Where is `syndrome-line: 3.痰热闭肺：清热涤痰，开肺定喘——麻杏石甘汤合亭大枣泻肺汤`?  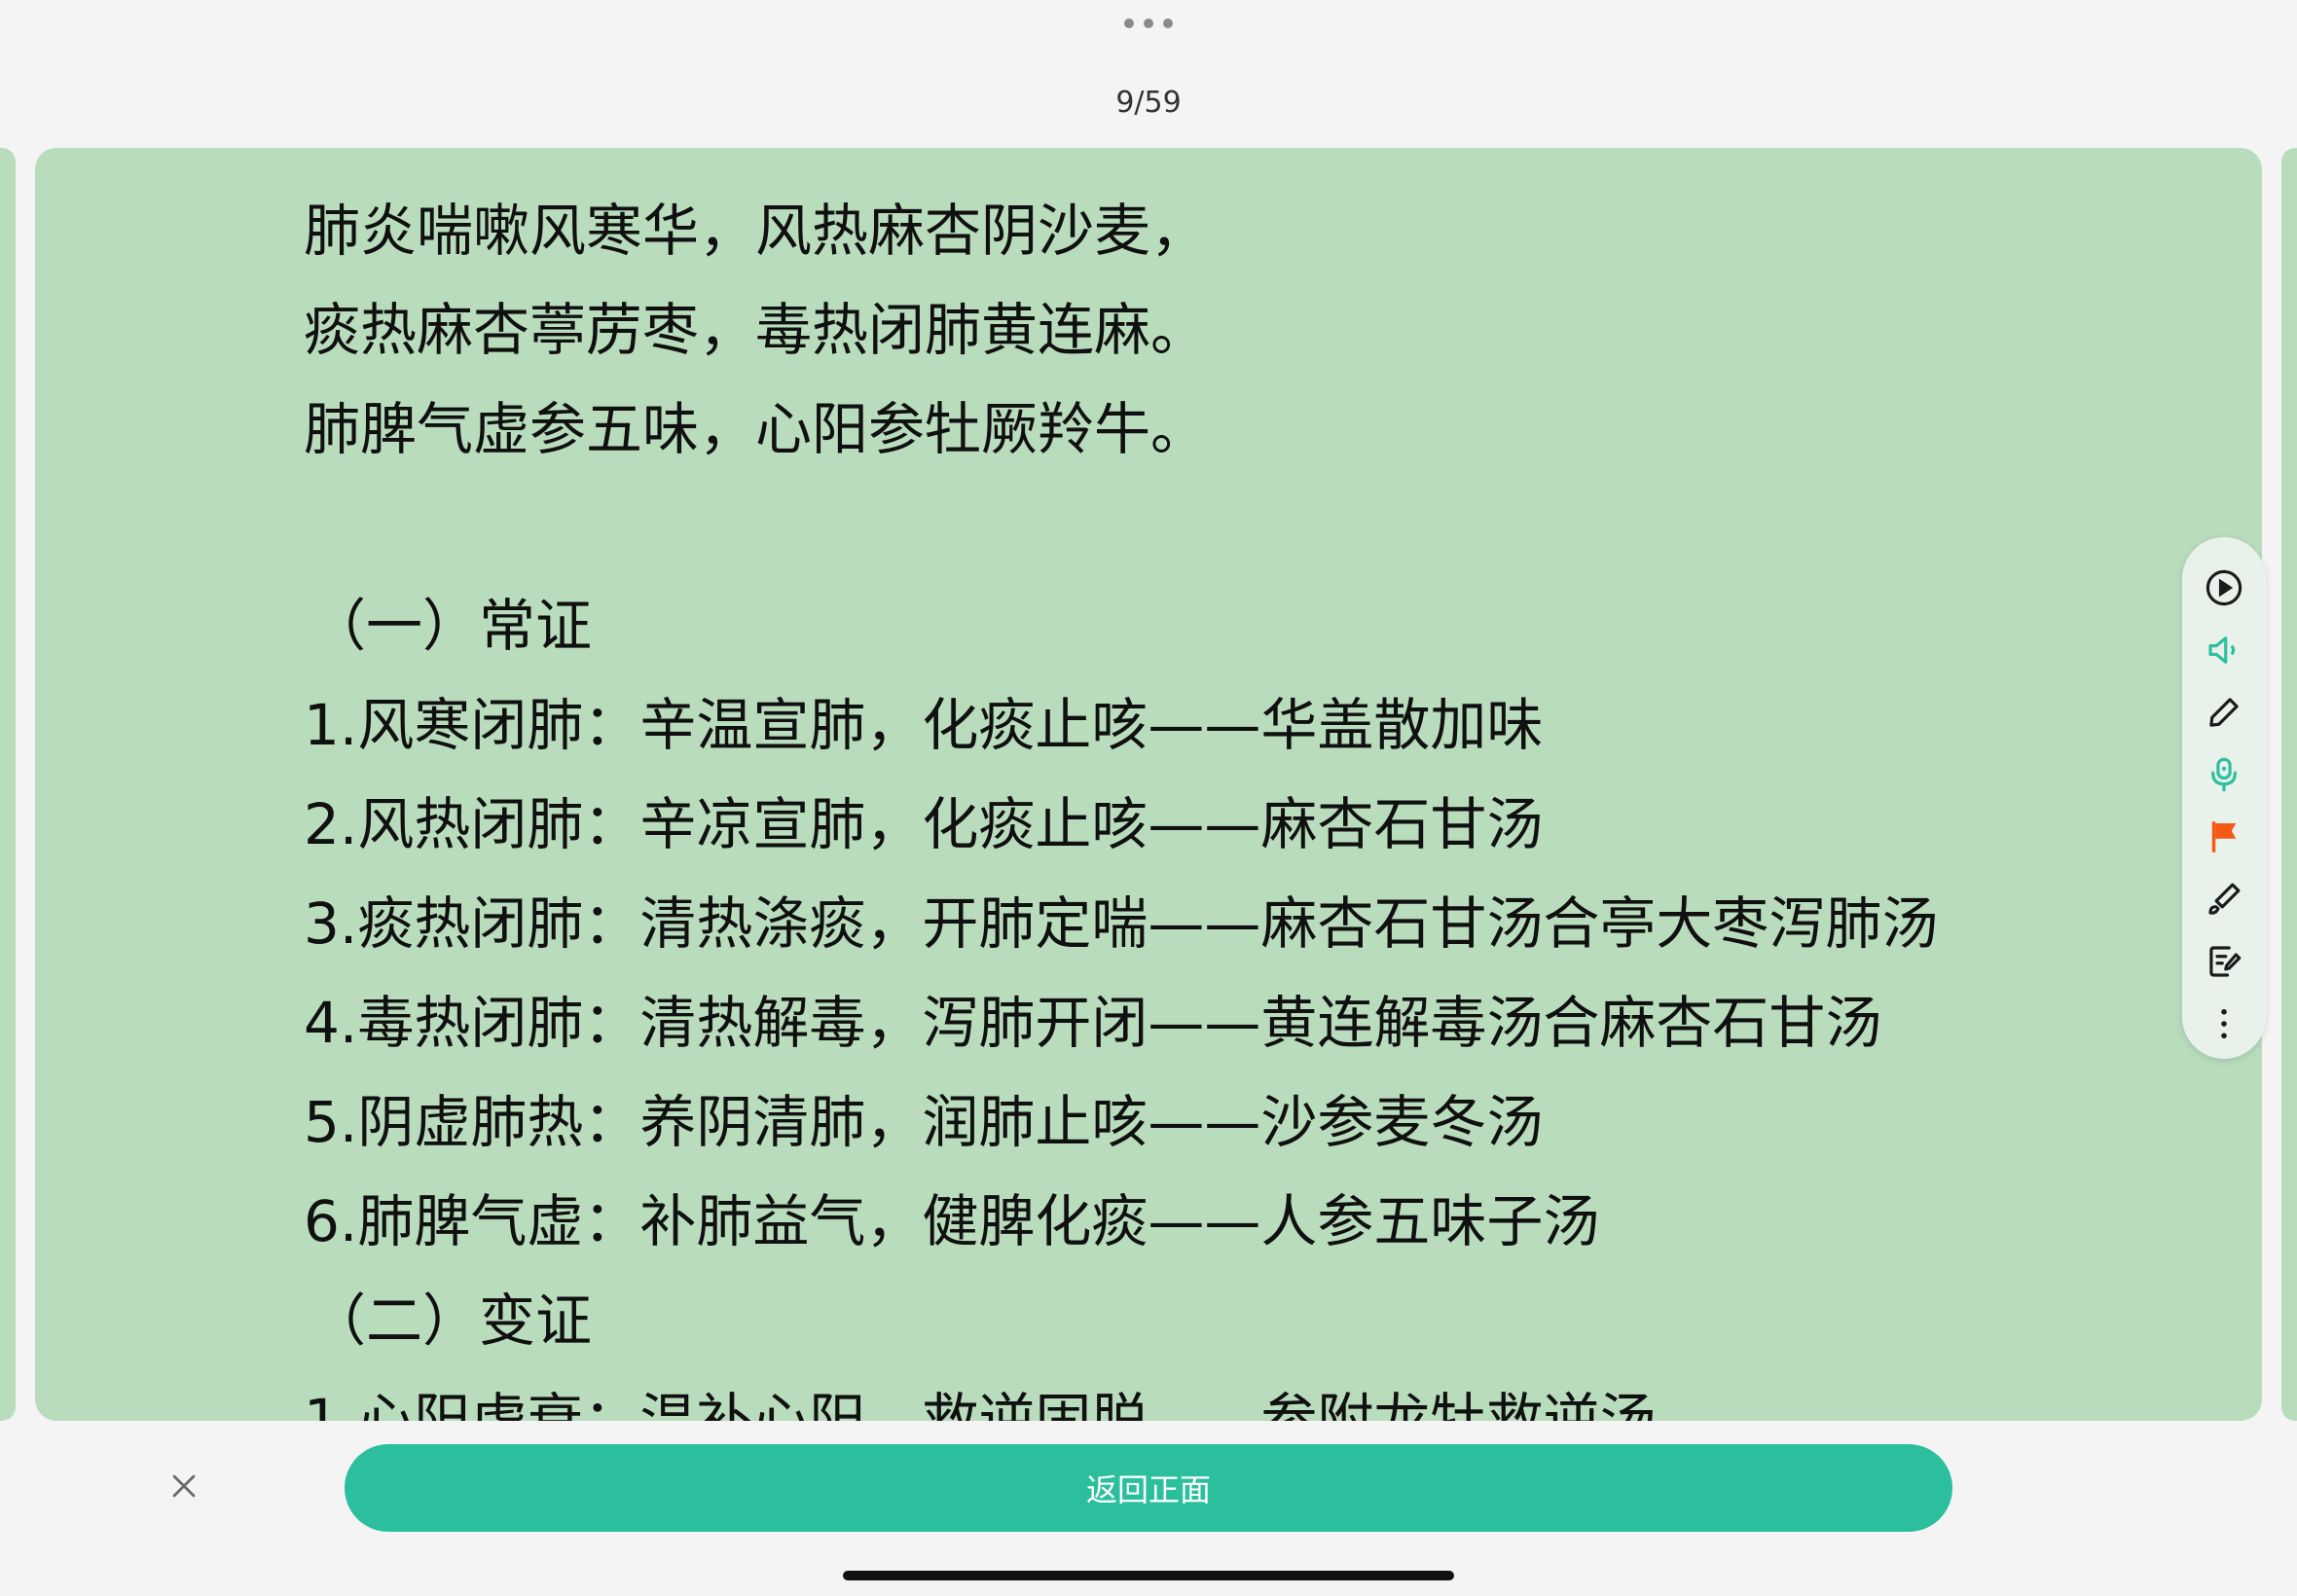
syndrome-line: 3.痰热闭肺：清热涤痰，开肺定喘——麻杏石甘汤合亭大枣泻肺汤 is located at coordinates (1121, 923).